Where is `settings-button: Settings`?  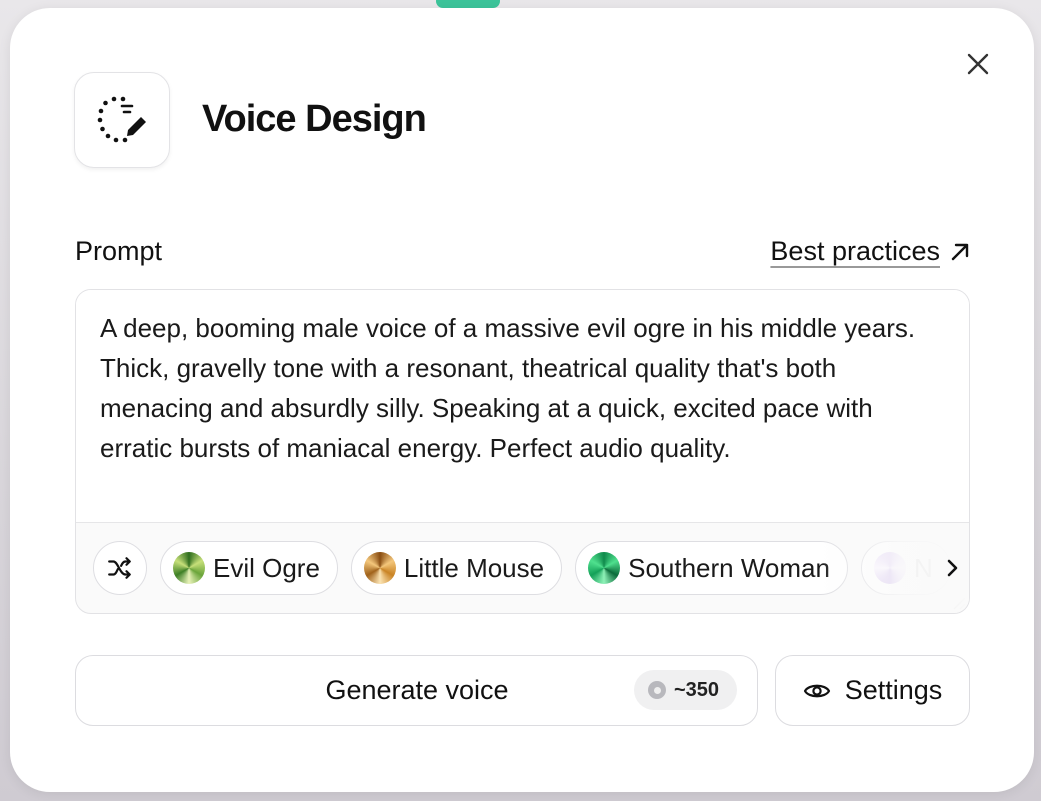
settings-button: Settings is located at coordinates (872, 690).